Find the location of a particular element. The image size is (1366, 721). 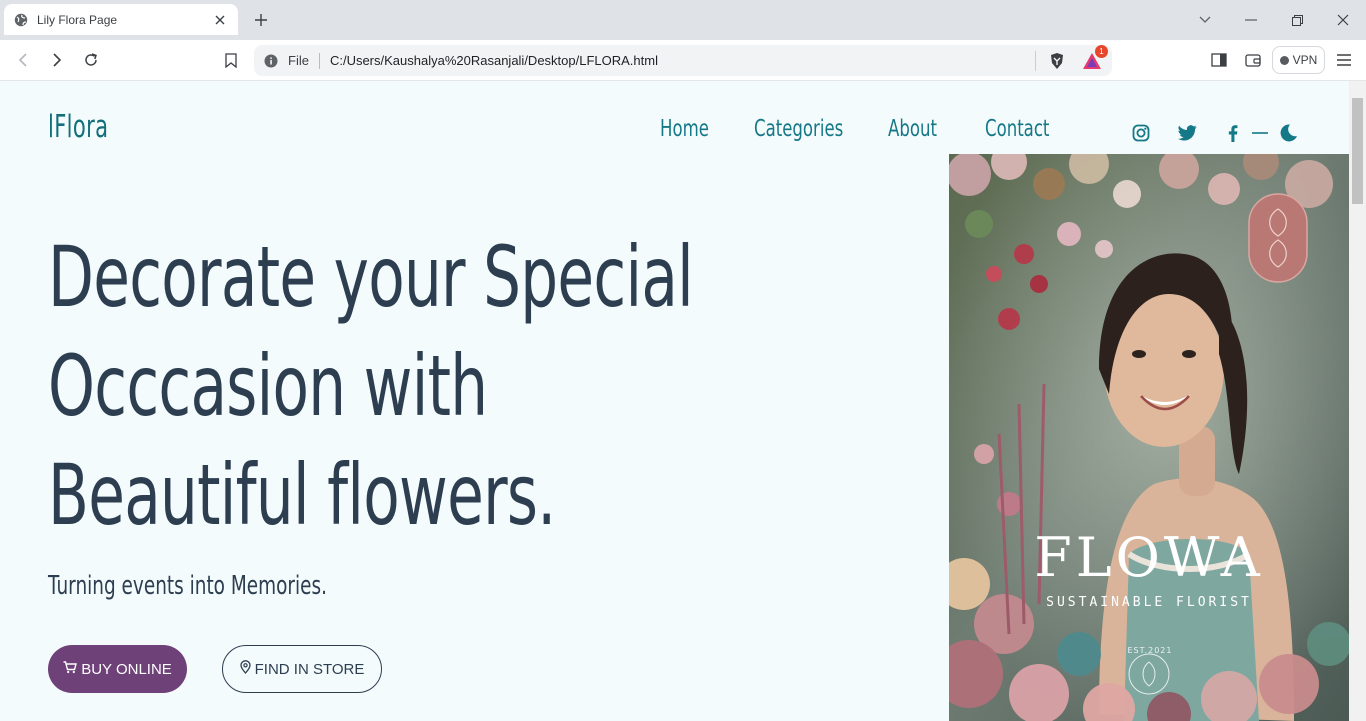

close-tab-icon is located at coordinates (220, 20).